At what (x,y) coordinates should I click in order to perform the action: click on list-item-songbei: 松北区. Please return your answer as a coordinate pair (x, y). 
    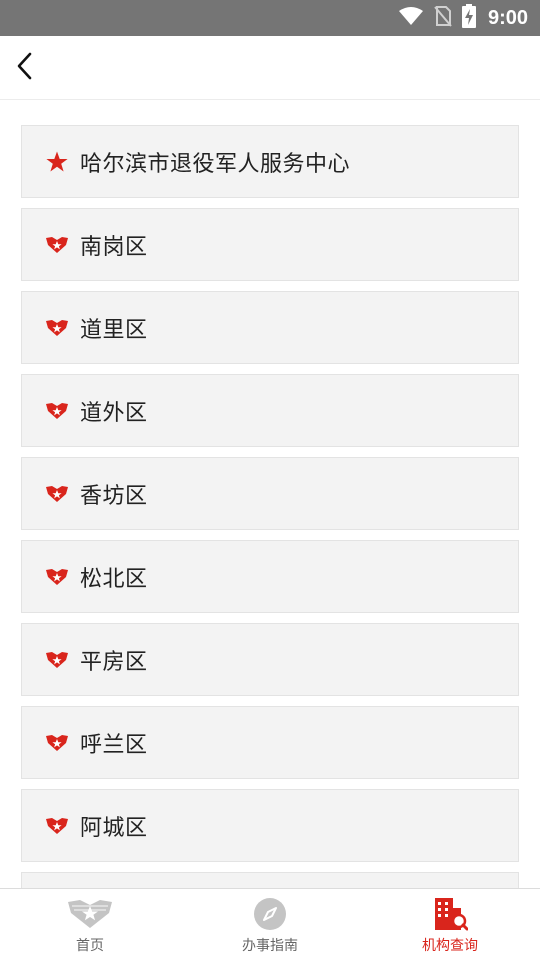
    Looking at the image, I should click on (270, 576).